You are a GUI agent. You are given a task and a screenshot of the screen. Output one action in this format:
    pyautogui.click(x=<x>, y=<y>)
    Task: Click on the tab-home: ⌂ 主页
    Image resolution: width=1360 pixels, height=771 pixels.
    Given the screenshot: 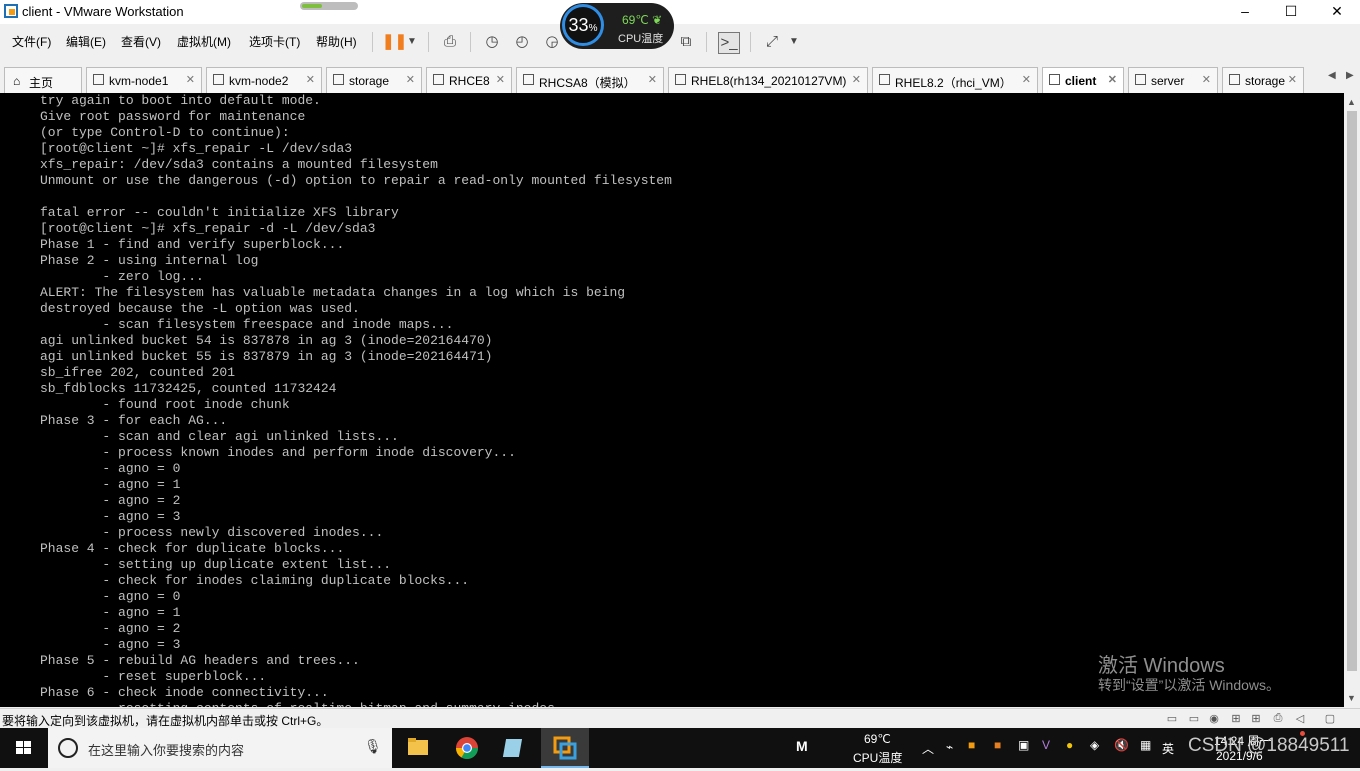 What is the action you would take?
    pyautogui.click(x=43, y=80)
    